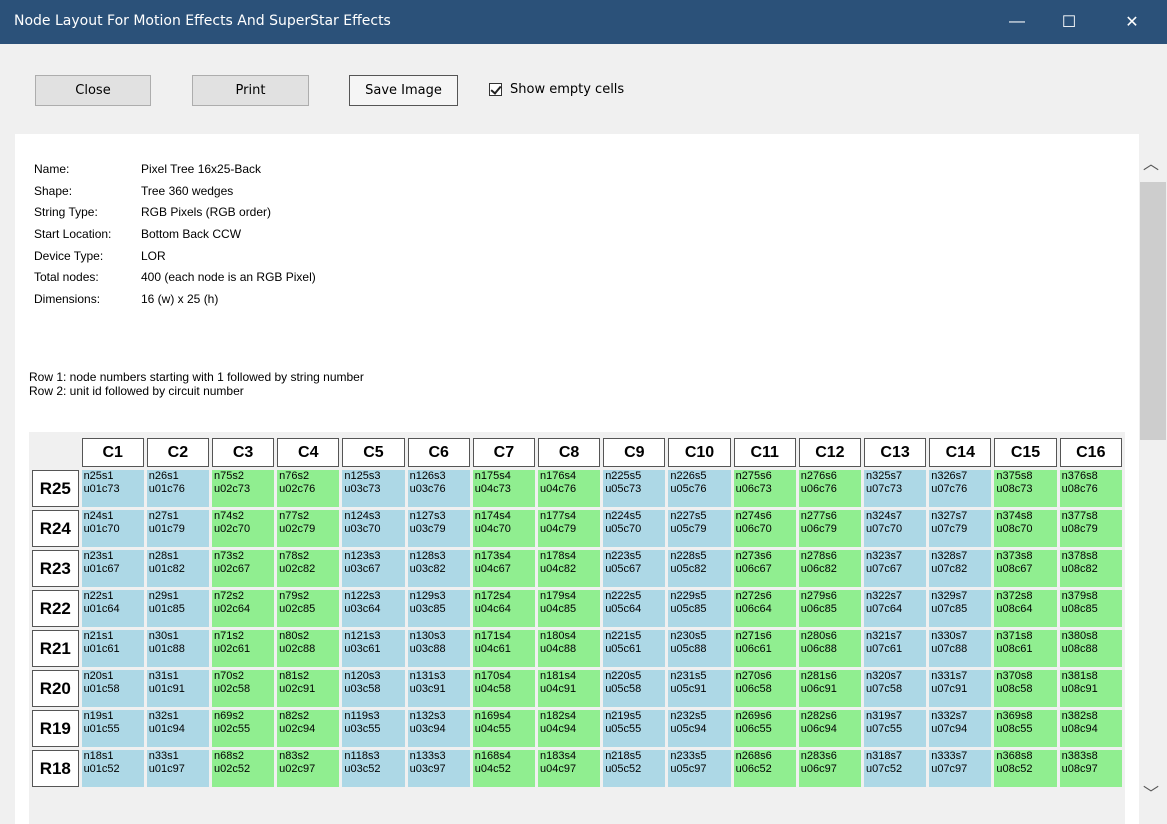  Describe the element at coordinates (1069, 22) in the screenshot. I see `maximize-button: ☐` at that location.